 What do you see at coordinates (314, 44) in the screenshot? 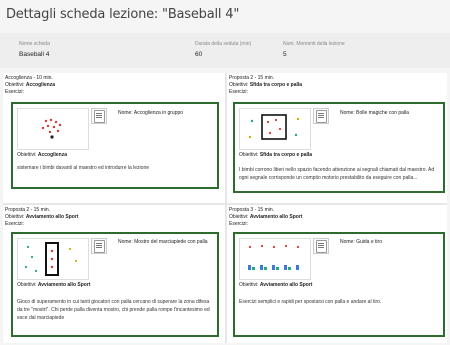
I see `summary-moments-label: Num. Momenti della lezione` at bounding box center [314, 44].